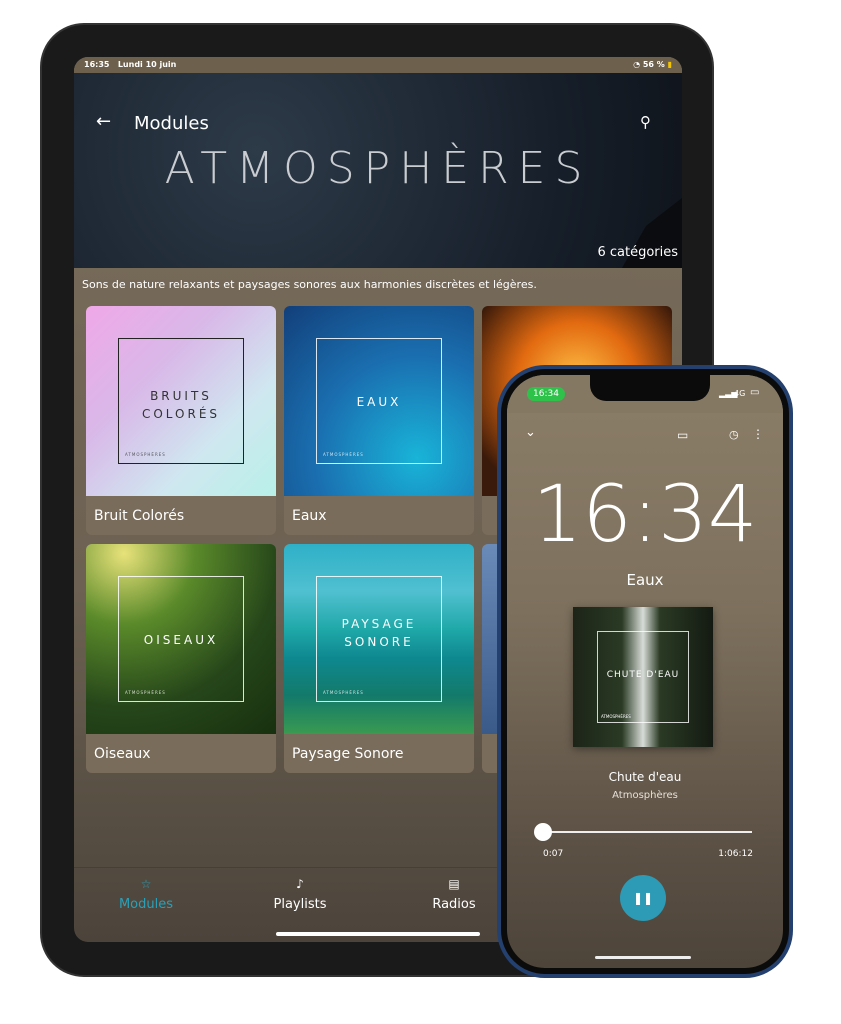 Image resolution: width=841 pixels, height=1024 pixels. I want to click on battery-icon: ▭, so click(755, 392).